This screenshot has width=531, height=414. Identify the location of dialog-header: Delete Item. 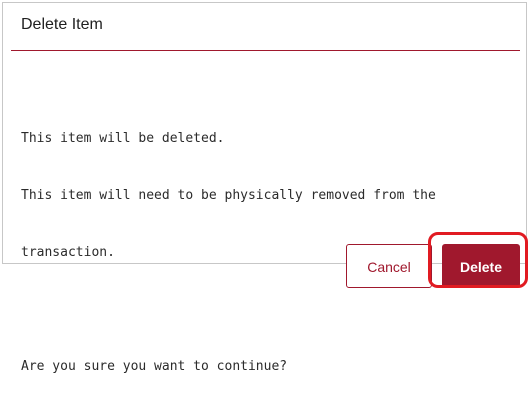
(264, 27).